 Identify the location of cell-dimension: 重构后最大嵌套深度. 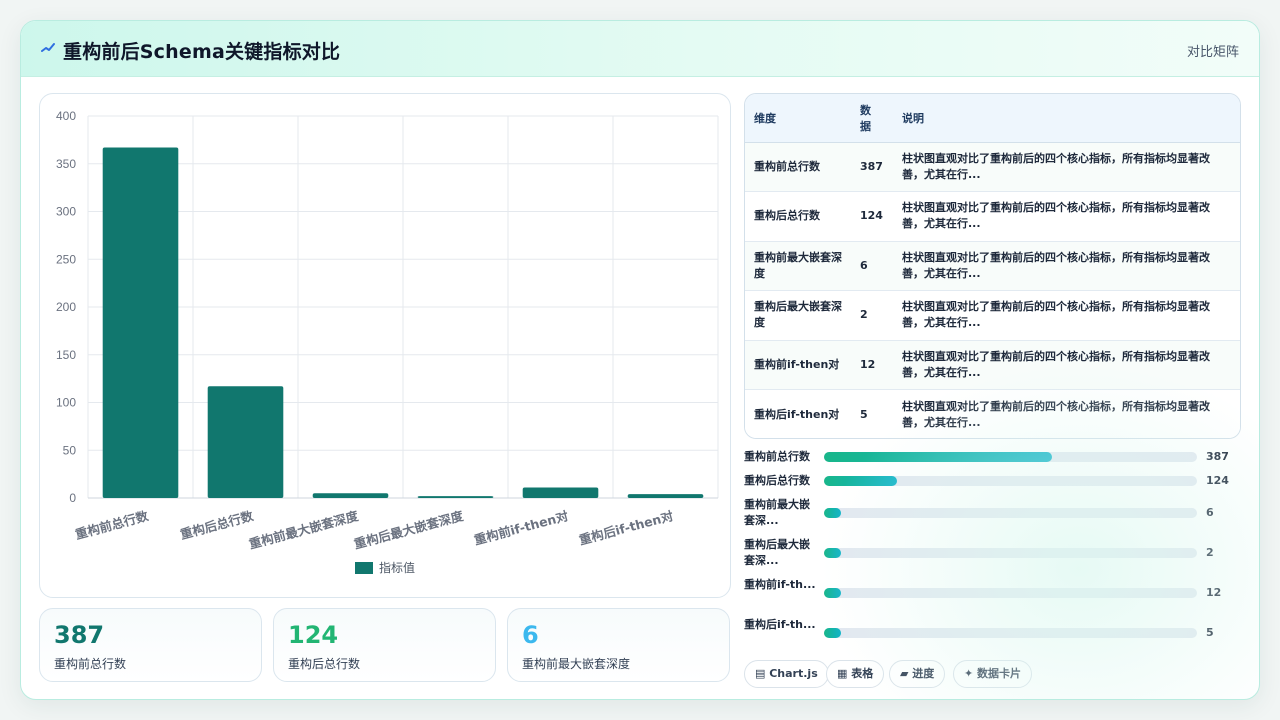
(798, 315).